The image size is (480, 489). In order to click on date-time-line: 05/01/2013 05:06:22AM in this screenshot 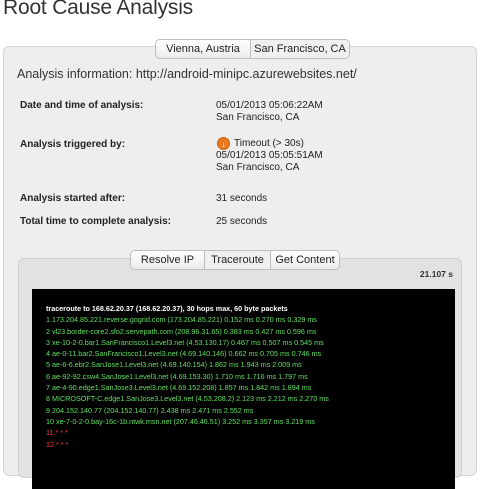, I will do `click(269, 105)`.